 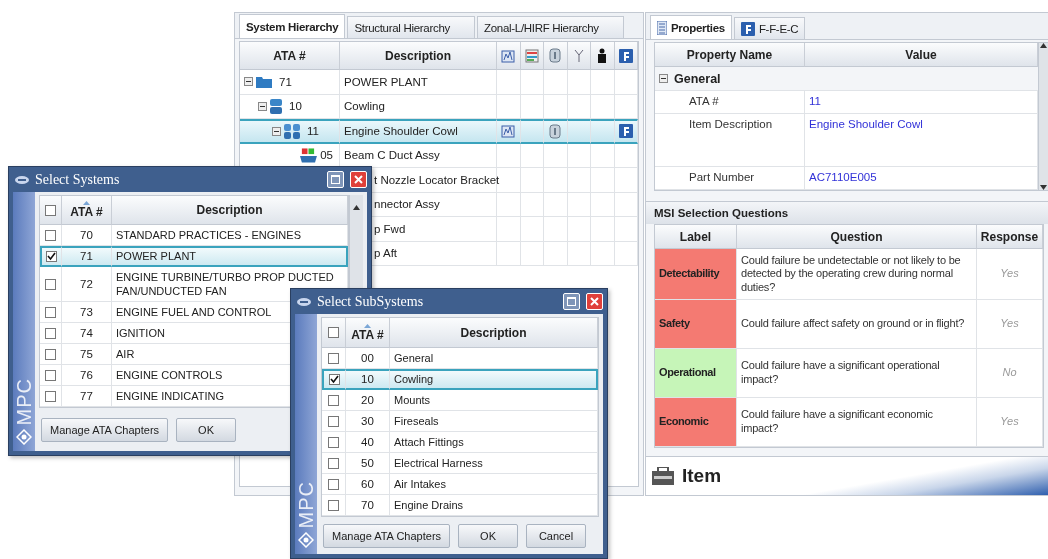 What do you see at coordinates (663, 476) in the screenshot?
I see `toolbox-icon` at bounding box center [663, 476].